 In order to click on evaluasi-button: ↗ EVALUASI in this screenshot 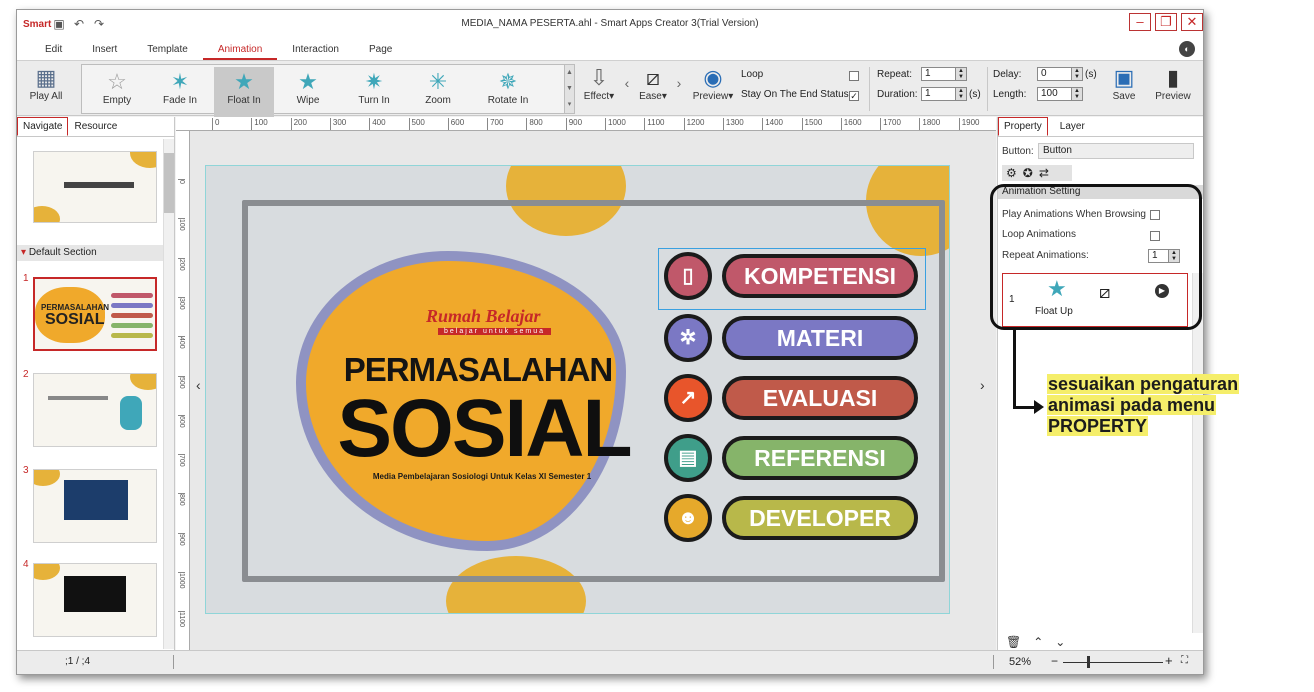, I will do `click(794, 398)`.